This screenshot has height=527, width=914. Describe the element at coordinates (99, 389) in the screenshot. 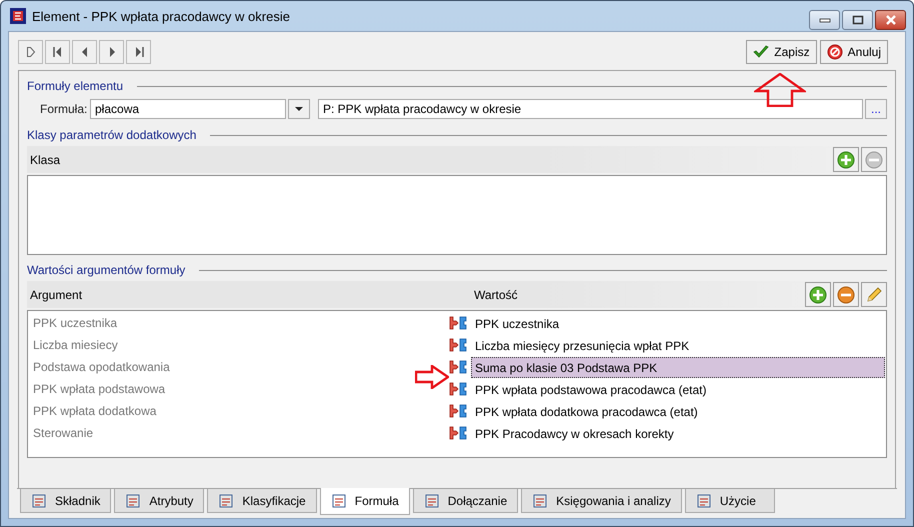

I see `argument-cell-text: PPK wpłata podstawowa` at that location.